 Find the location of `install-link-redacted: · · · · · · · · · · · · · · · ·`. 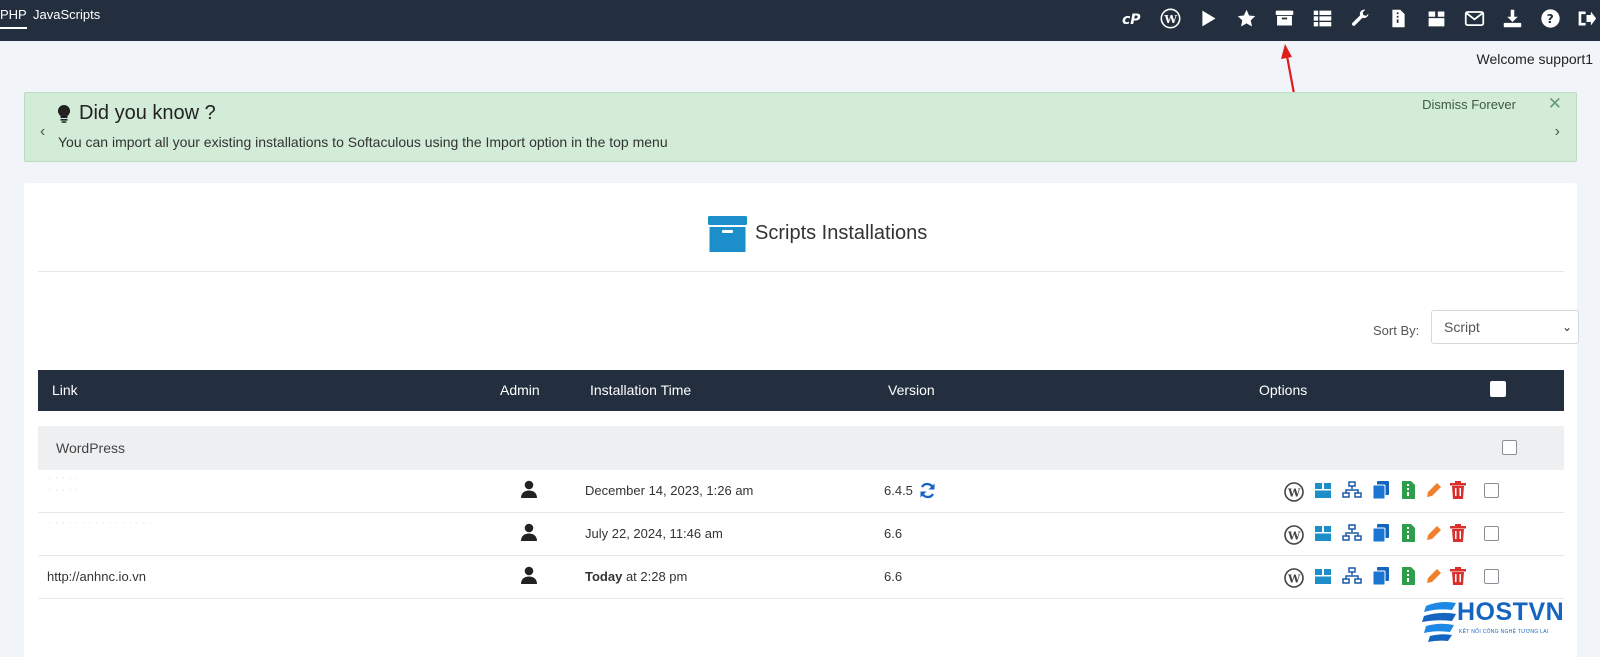

install-link-redacted: · · · · · · · · · · · · · · · · is located at coordinates (100, 523).